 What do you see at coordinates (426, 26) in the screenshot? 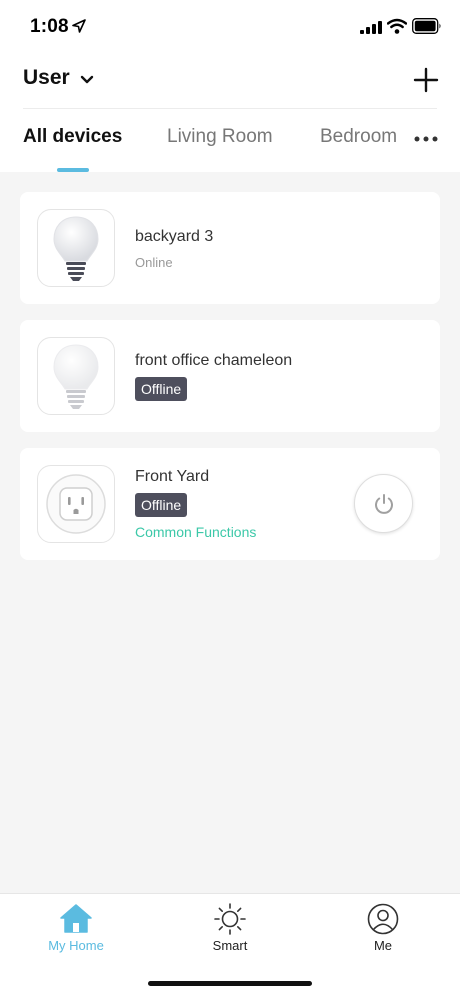
I see `battery-icon` at bounding box center [426, 26].